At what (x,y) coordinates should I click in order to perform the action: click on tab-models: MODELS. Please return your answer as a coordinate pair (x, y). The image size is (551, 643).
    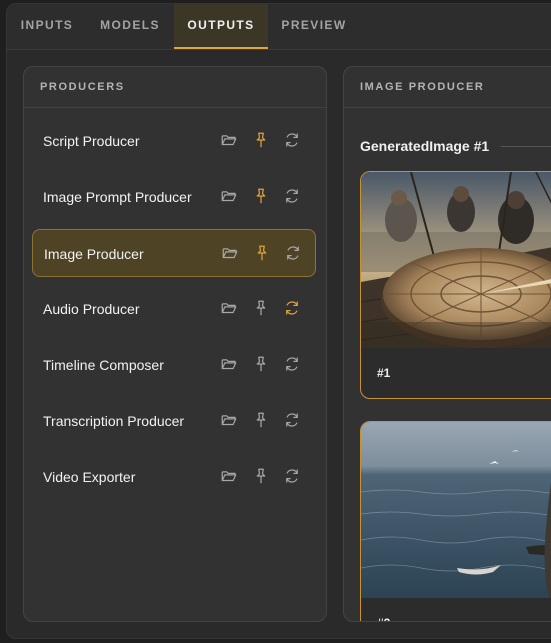
    Looking at the image, I should click on (130, 26).